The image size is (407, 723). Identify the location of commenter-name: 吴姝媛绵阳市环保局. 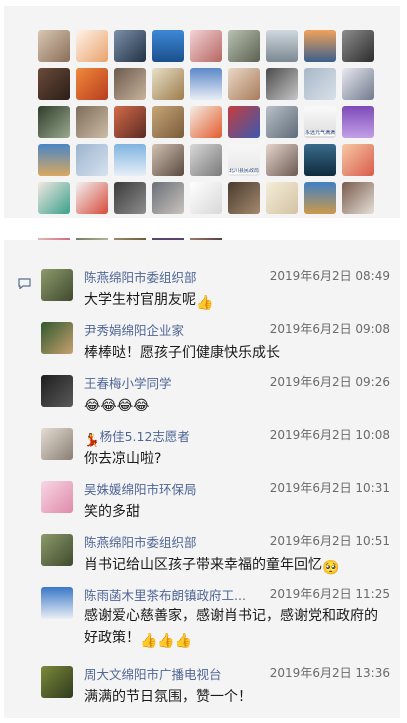
(140, 488).